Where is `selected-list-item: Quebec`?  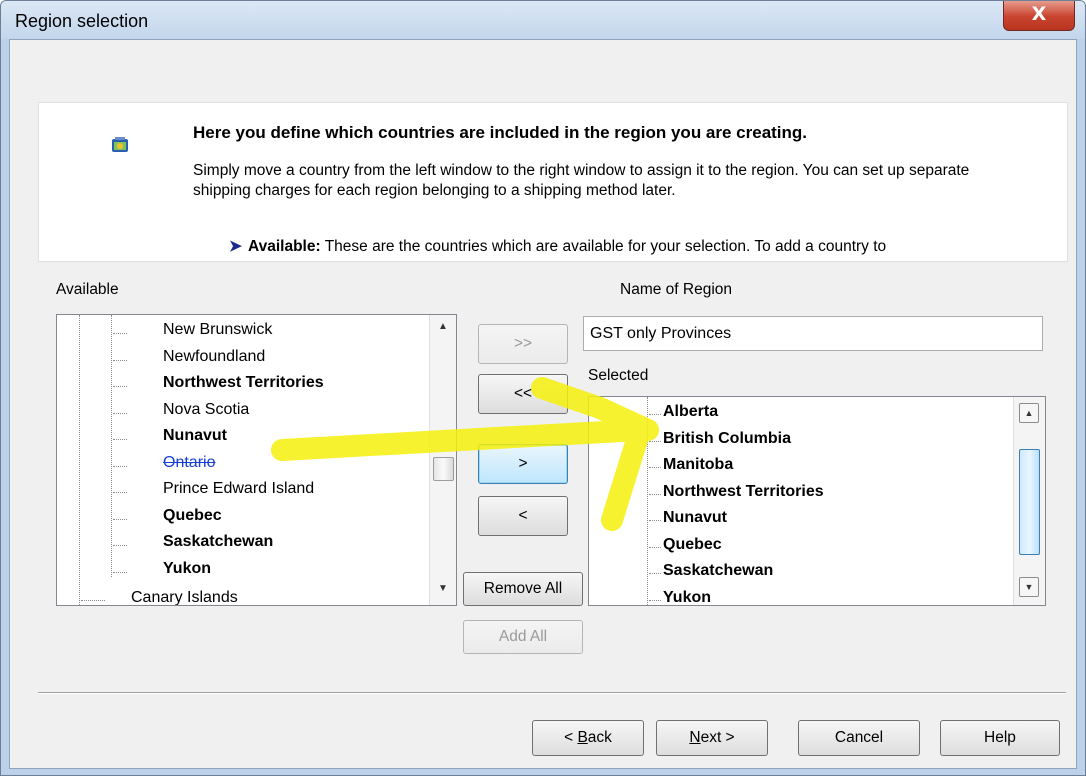 selected-list-item: Quebec is located at coordinates (692, 545).